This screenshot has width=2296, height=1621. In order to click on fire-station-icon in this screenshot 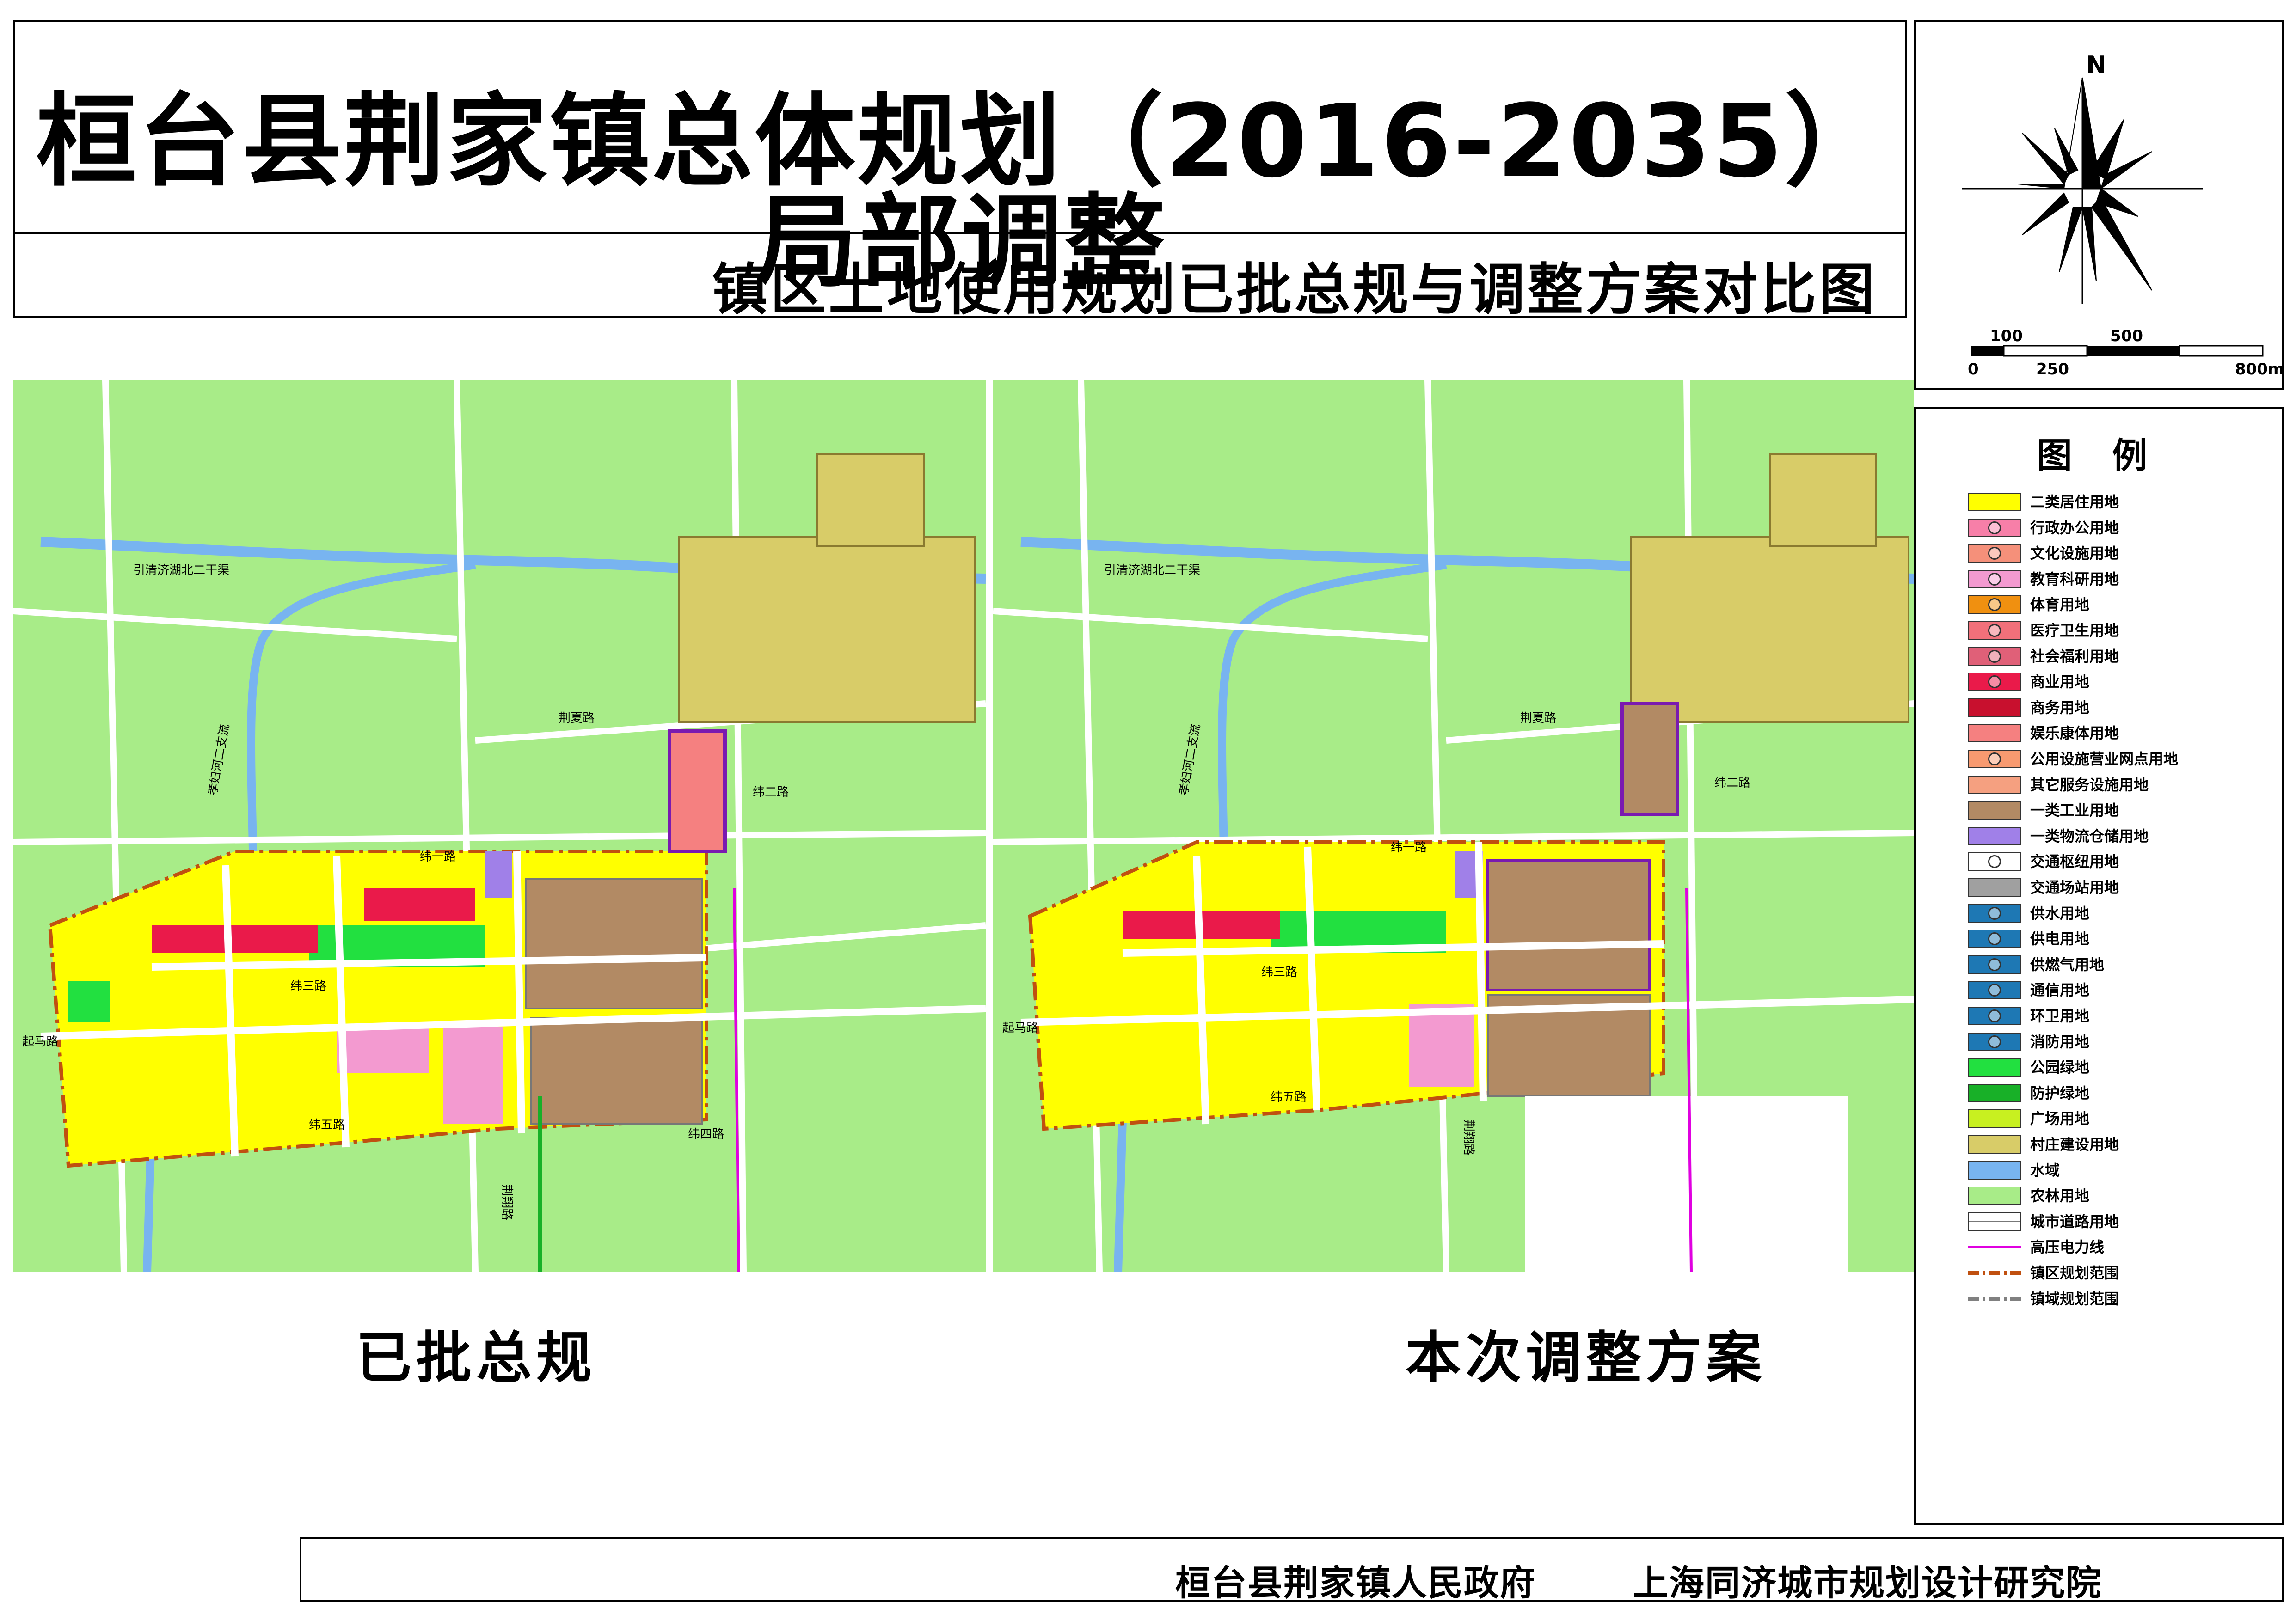, I will do `click(1995, 1041)`.